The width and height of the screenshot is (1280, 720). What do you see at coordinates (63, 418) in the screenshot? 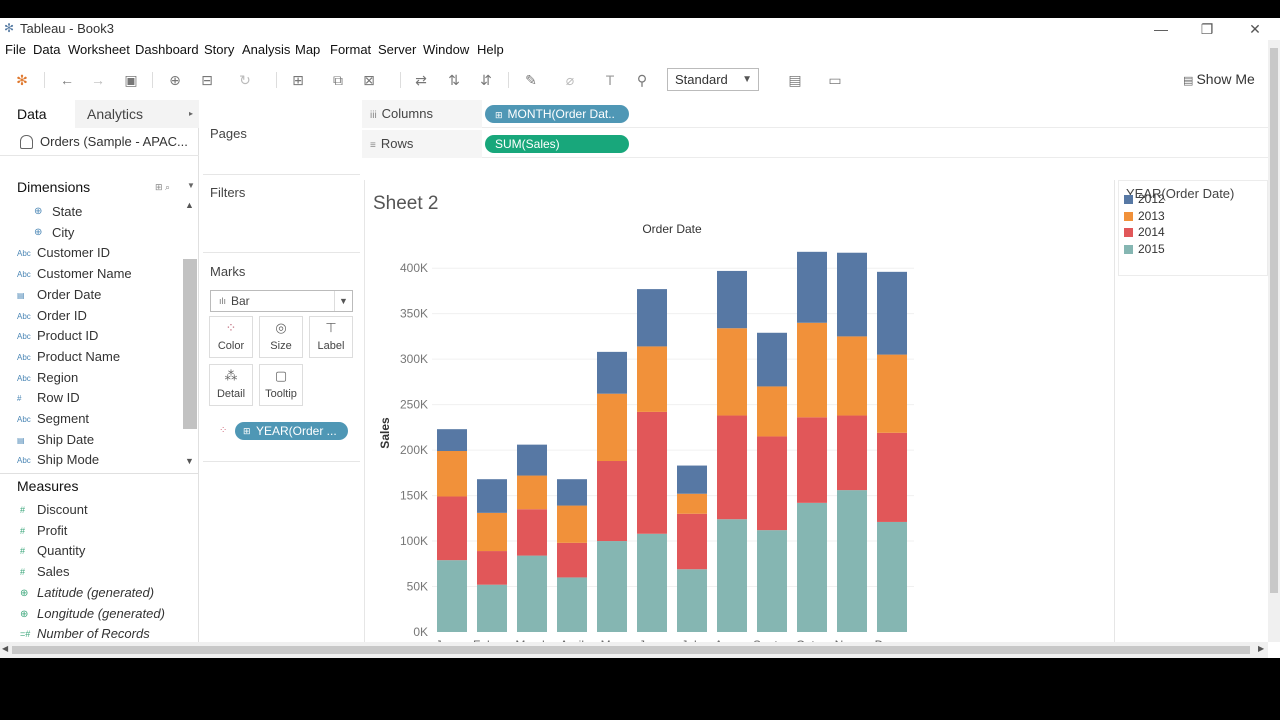
I see `dimension-segment: Segment` at bounding box center [63, 418].